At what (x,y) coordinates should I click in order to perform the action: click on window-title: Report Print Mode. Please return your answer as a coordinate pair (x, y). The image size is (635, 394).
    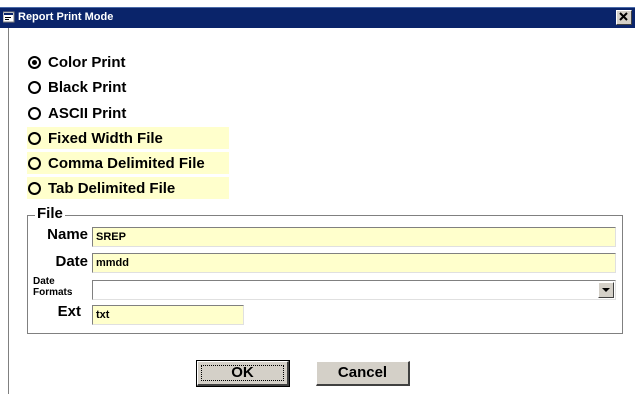
    Looking at the image, I should click on (66, 17).